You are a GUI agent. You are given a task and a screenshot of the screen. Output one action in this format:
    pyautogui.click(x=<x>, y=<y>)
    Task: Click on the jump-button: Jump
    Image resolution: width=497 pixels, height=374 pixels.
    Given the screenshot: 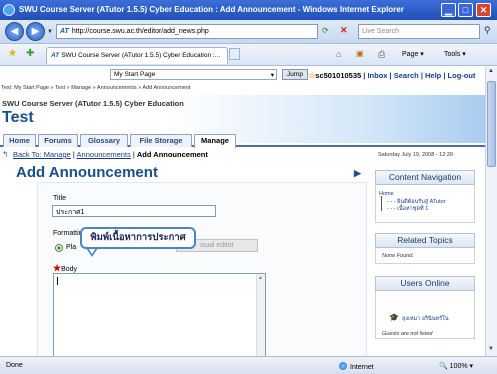 What is the action you would take?
    pyautogui.click(x=295, y=74)
    